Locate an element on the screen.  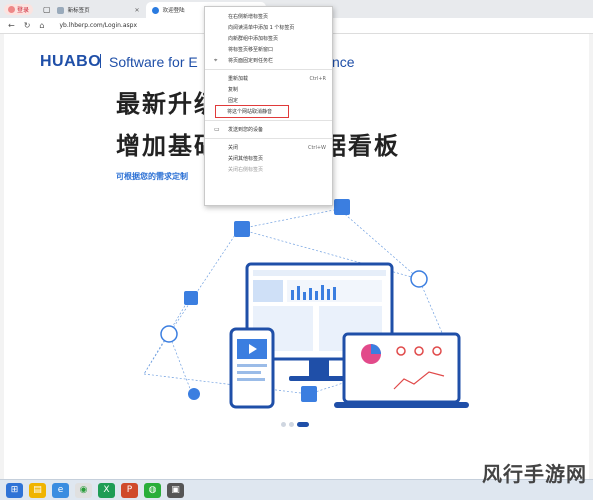
menu-item-shortcut: Ctrl+R is located at coordinates (317, 78).